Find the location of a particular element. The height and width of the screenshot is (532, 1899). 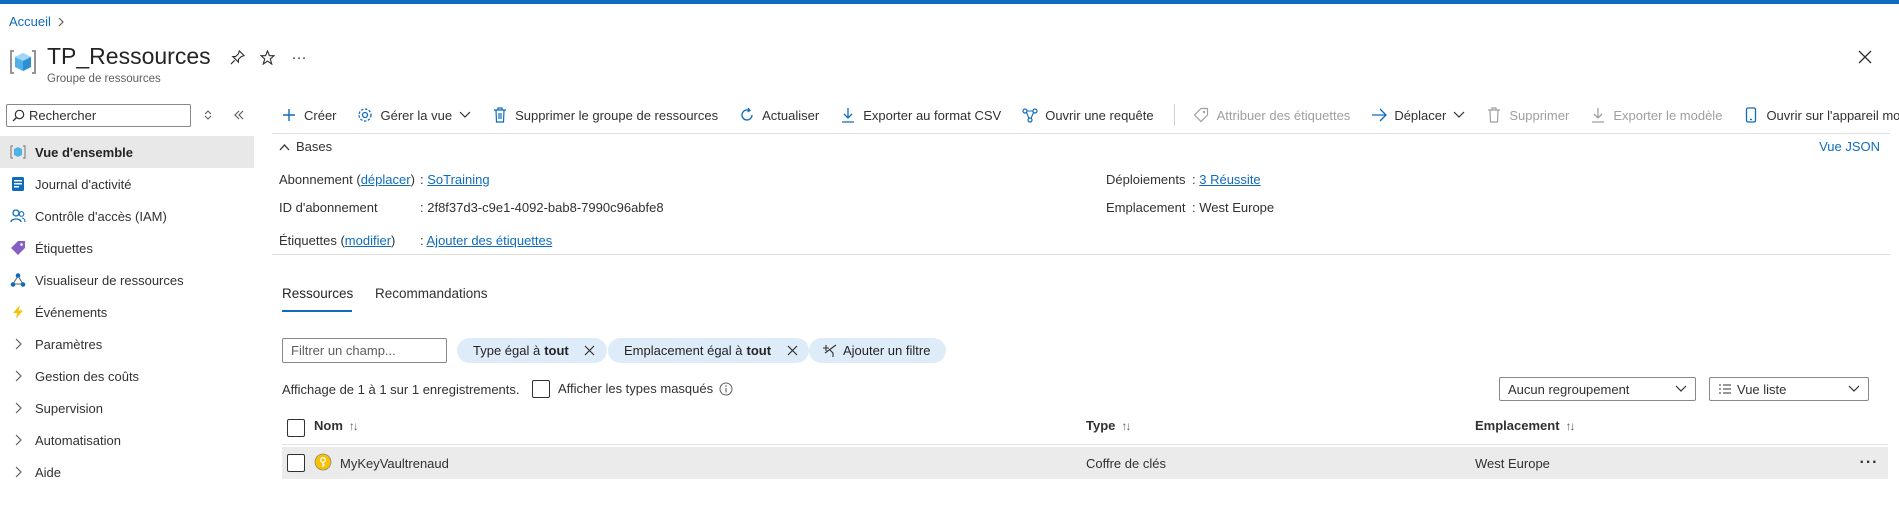

delete-resource-group-button: Supprimer le groupe de ressources is located at coordinates (604, 115).